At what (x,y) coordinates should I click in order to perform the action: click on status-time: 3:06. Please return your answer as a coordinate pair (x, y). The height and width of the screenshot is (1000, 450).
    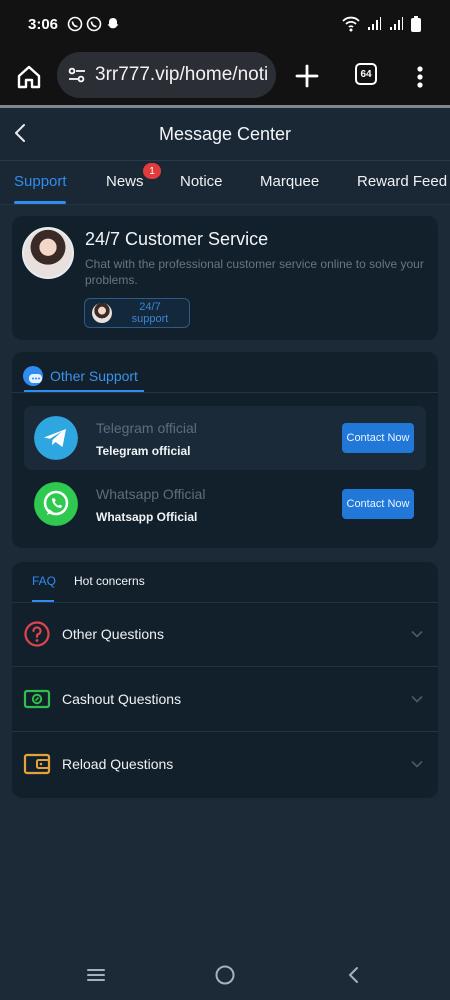
    Looking at the image, I should click on (43, 24).